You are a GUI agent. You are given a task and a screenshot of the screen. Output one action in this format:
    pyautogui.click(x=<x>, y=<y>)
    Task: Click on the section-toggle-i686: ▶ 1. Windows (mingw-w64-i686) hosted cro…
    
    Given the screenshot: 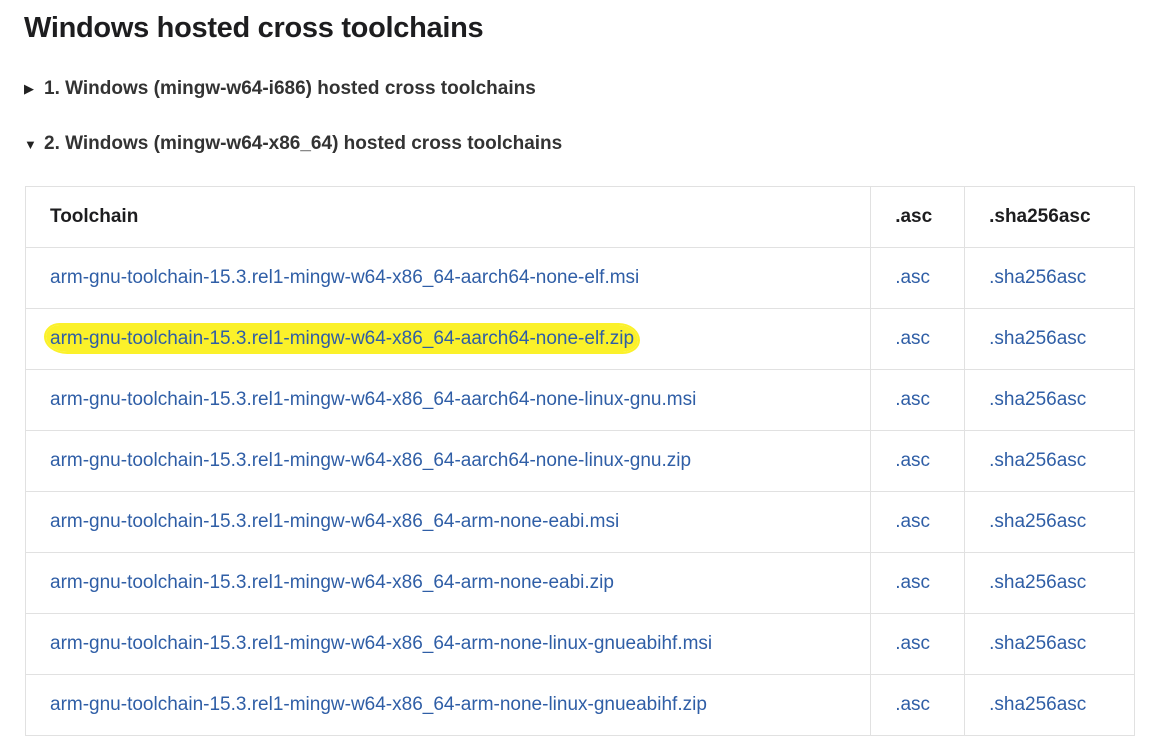 What is the action you would take?
    pyautogui.click(x=280, y=89)
    